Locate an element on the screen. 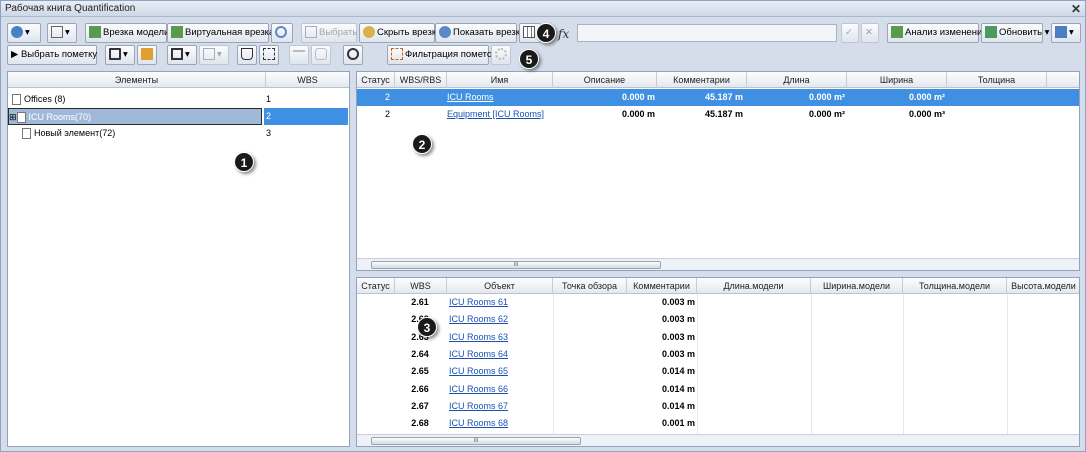  item-description: 0.000 m is located at coordinates (638, 114).